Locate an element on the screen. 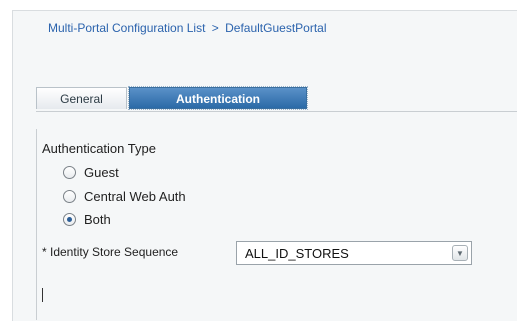  identity-store-sequence-value: ALL_ID_STORES is located at coordinates (297, 253).